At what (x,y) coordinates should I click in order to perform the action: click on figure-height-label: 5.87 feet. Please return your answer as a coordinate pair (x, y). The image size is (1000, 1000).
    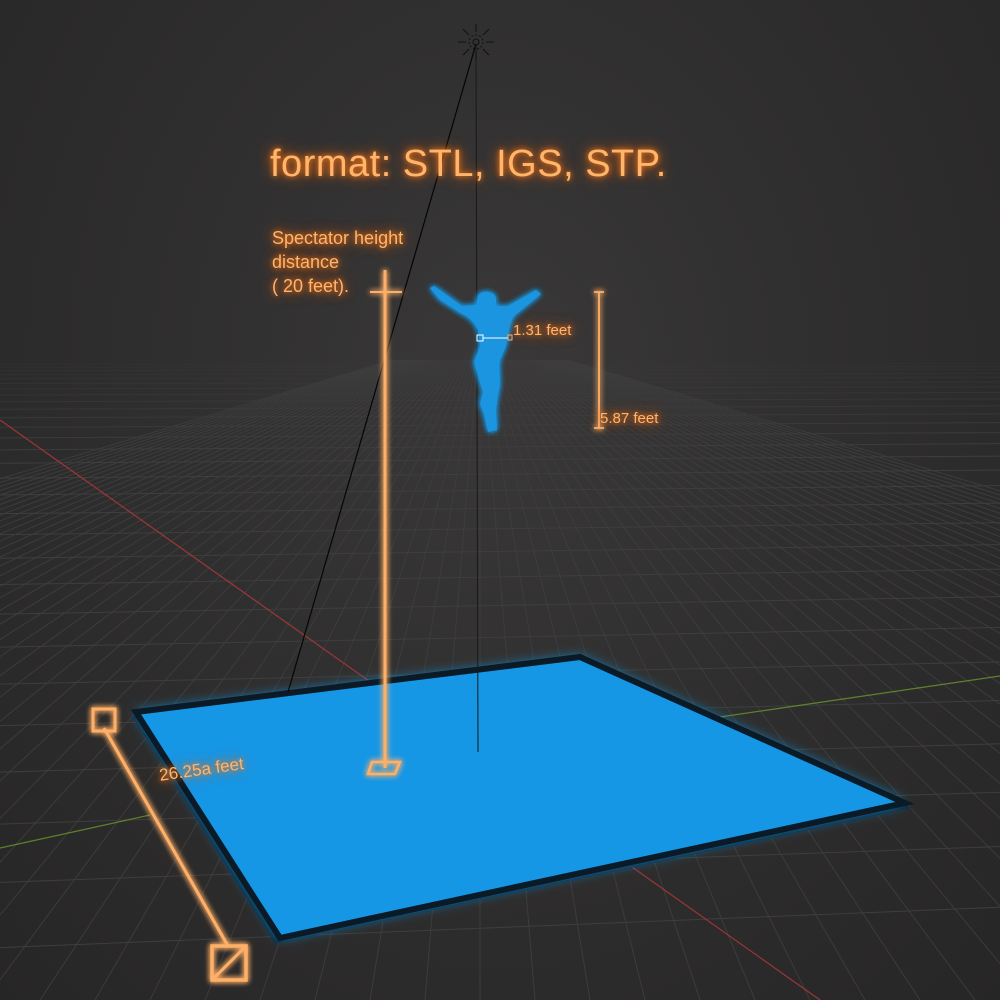
    Looking at the image, I should click on (629, 418).